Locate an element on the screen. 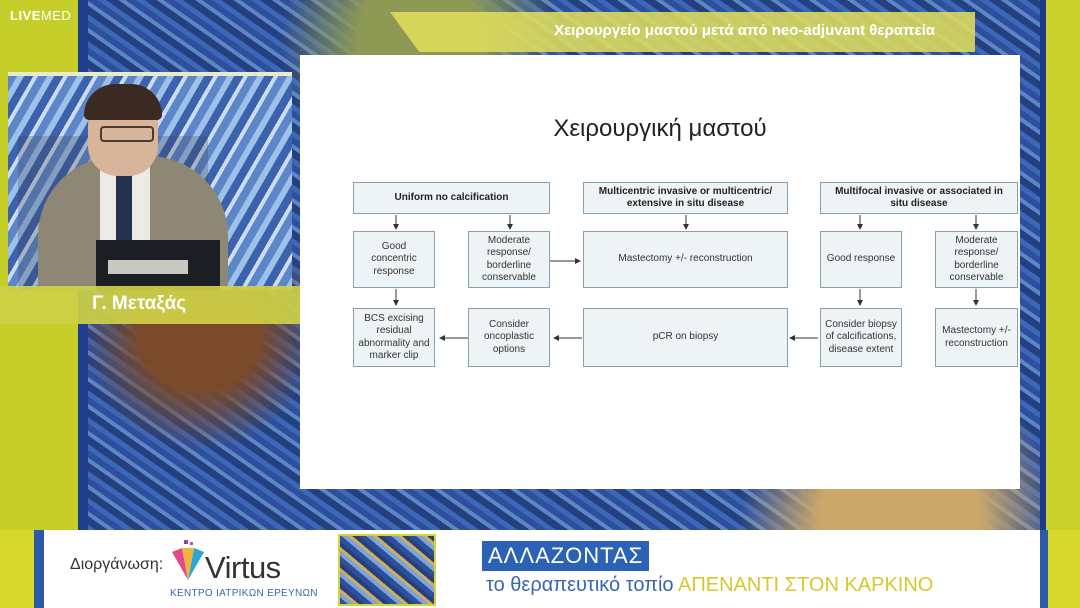  channel-logo: LIVEMED is located at coordinates (40, 15).